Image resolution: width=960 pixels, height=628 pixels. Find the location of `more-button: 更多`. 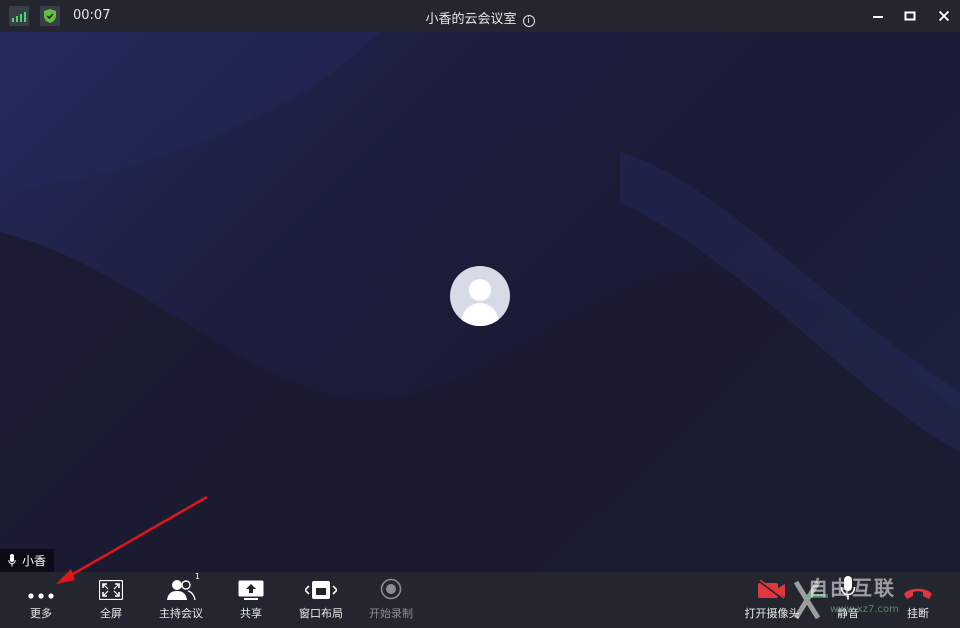

more-button: 更多 is located at coordinates (41, 600).